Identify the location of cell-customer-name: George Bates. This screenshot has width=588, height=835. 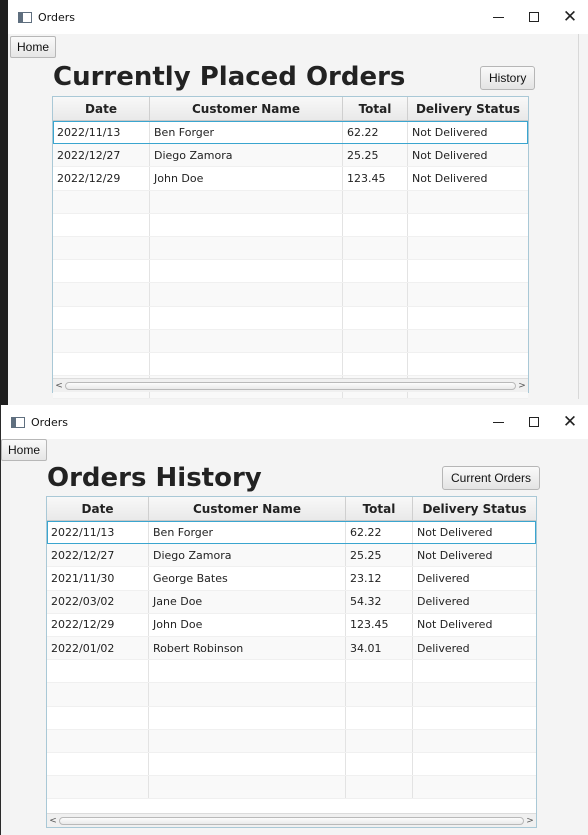
(247, 578).